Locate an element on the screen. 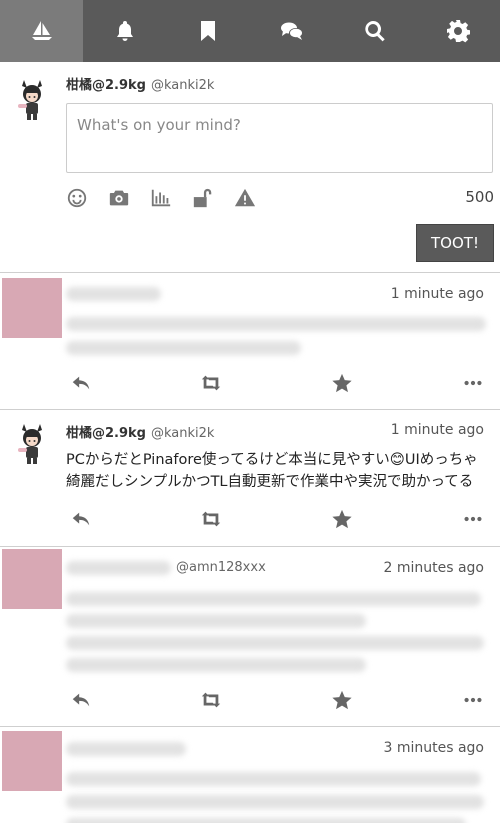  nav-home is located at coordinates (42, 31).